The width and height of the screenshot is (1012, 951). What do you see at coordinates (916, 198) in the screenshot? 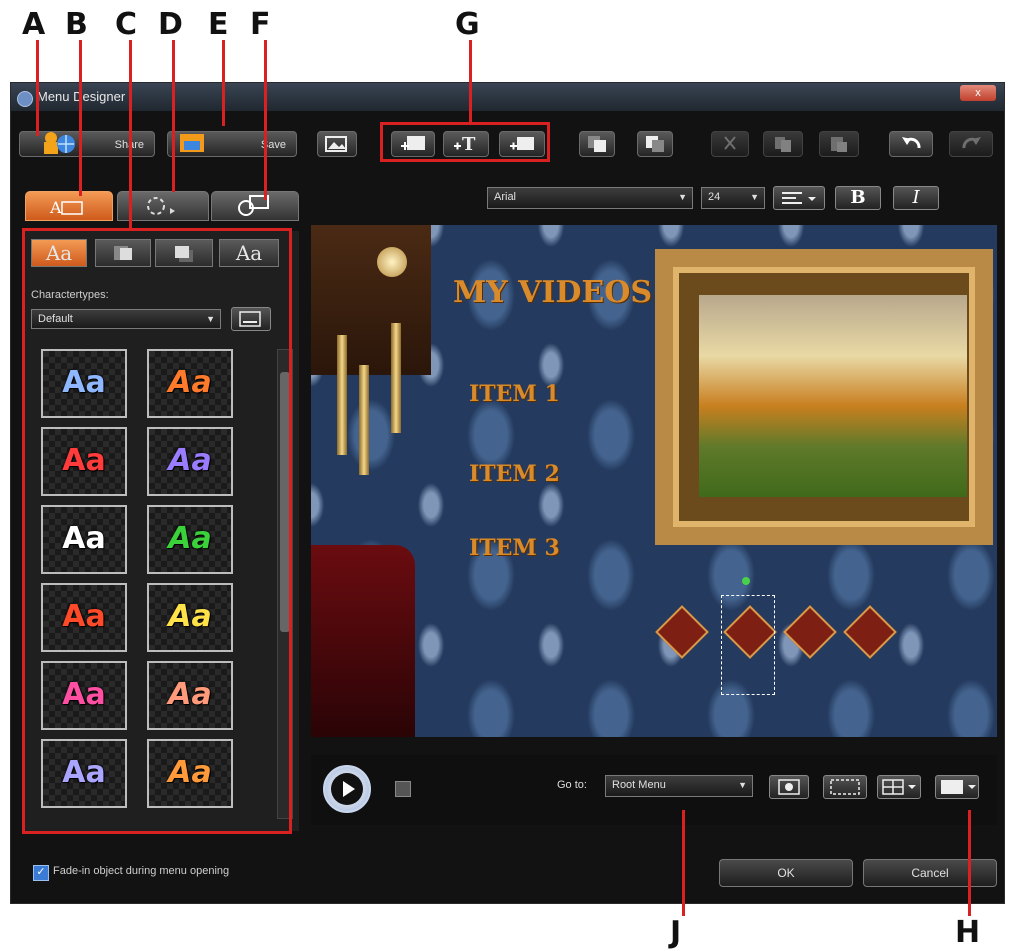
I see `italic-button: I` at bounding box center [916, 198].